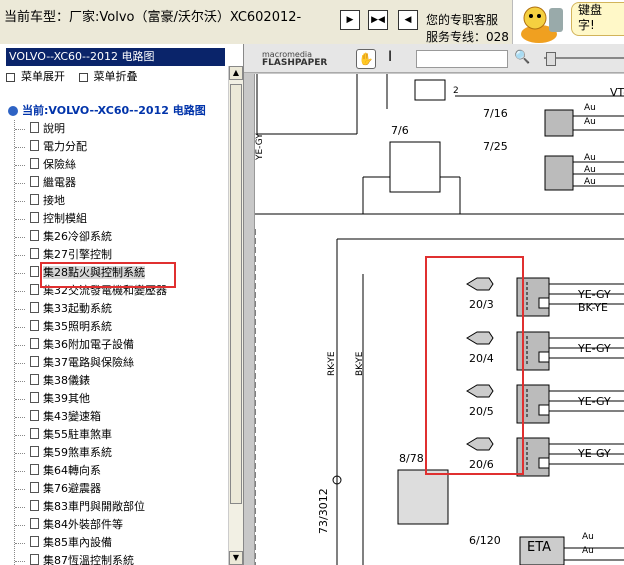 The width and height of the screenshot is (624, 565). What do you see at coordinates (522, 57) in the screenshot?
I see `search-icon: 🔍` at bounding box center [522, 57].